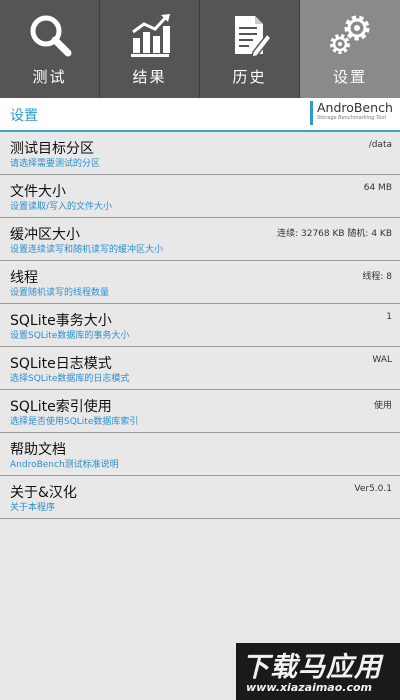 This screenshot has width=400, height=700. Describe the element at coordinates (334, 234) in the screenshot. I see `setting-value: 连续: 32768 KB 随机: 4 KB` at that location.